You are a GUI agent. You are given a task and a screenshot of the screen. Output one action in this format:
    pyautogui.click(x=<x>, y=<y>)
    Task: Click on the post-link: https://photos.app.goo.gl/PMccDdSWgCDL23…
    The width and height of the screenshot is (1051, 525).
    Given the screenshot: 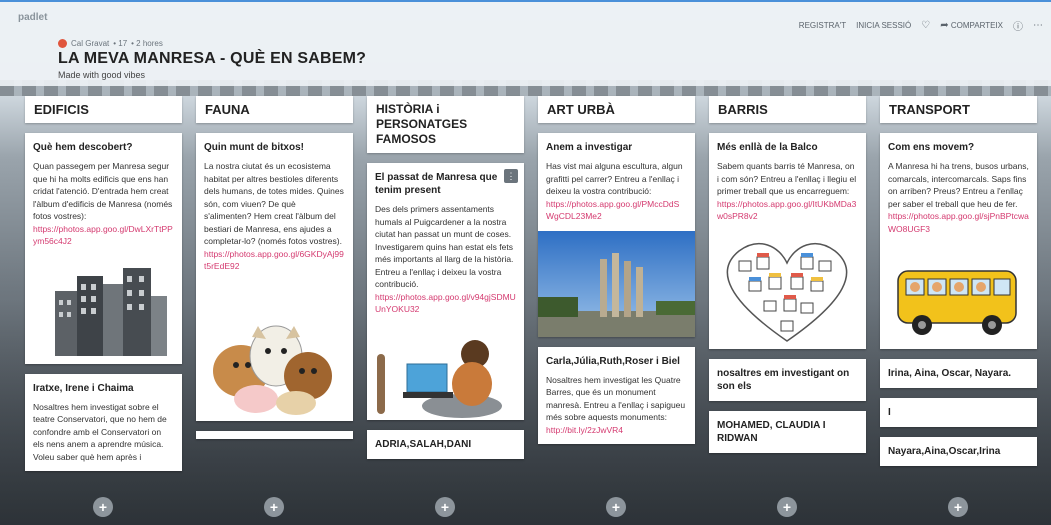 What is the action you would take?
    pyautogui.click(x=612, y=210)
    